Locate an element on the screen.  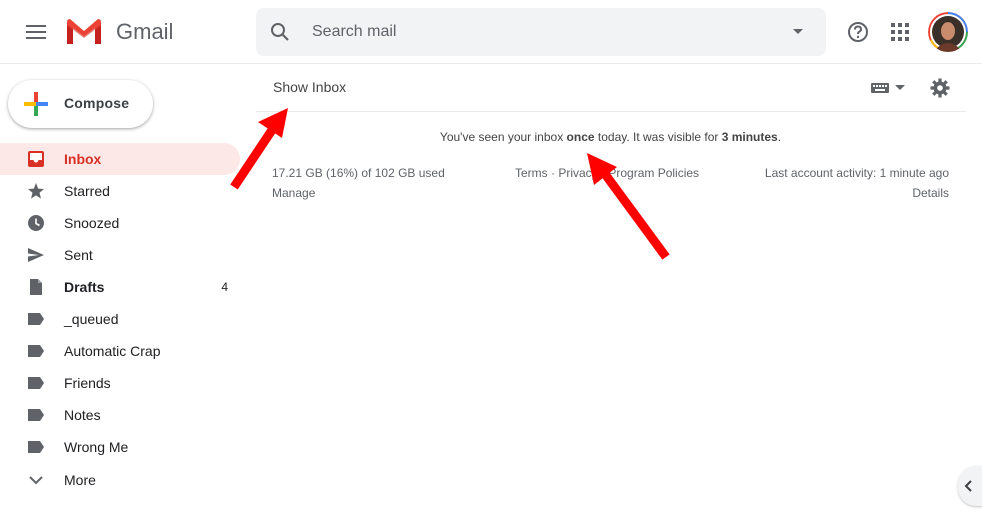
notice-text: You've seen your inbox is located at coordinates (503, 137).